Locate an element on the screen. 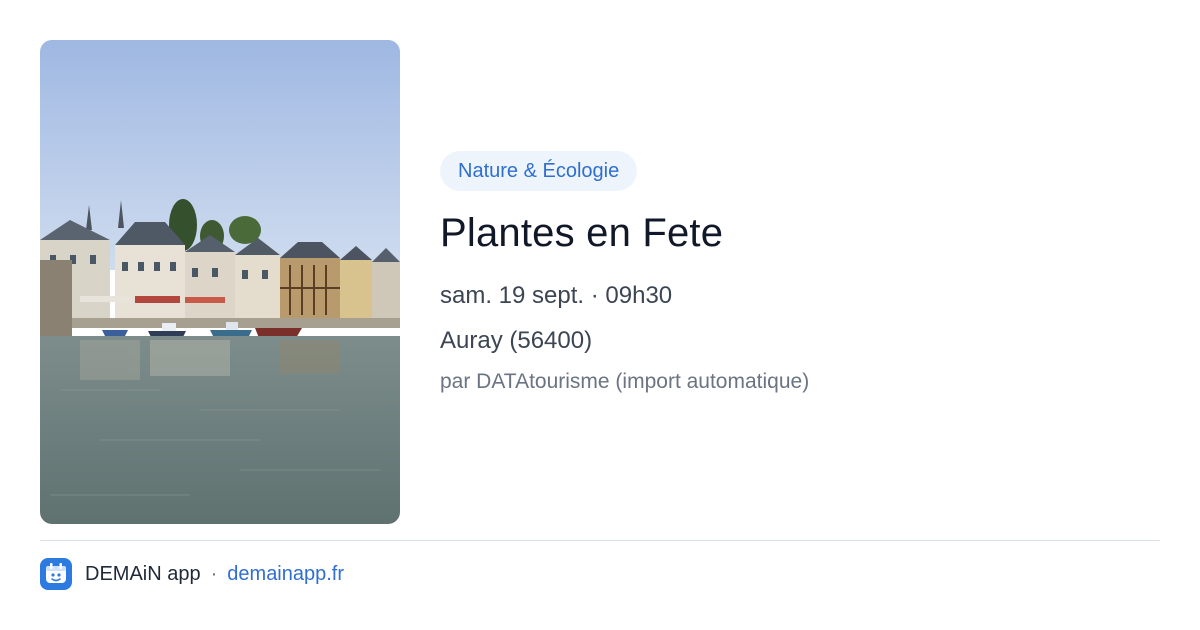 The height and width of the screenshot is (630, 1200). app-name: DEMAiN app is located at coordinates (143, 573).